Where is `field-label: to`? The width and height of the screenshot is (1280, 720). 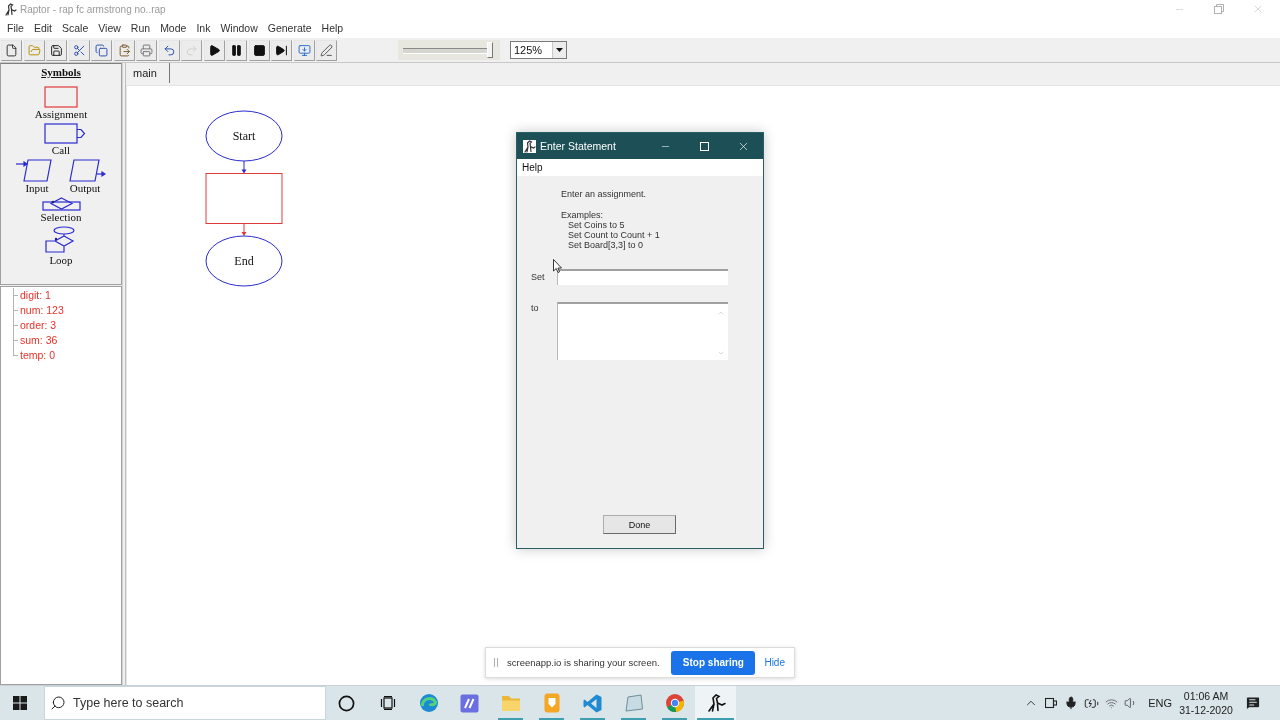 field-label: to is located at coordinates (535, 308).